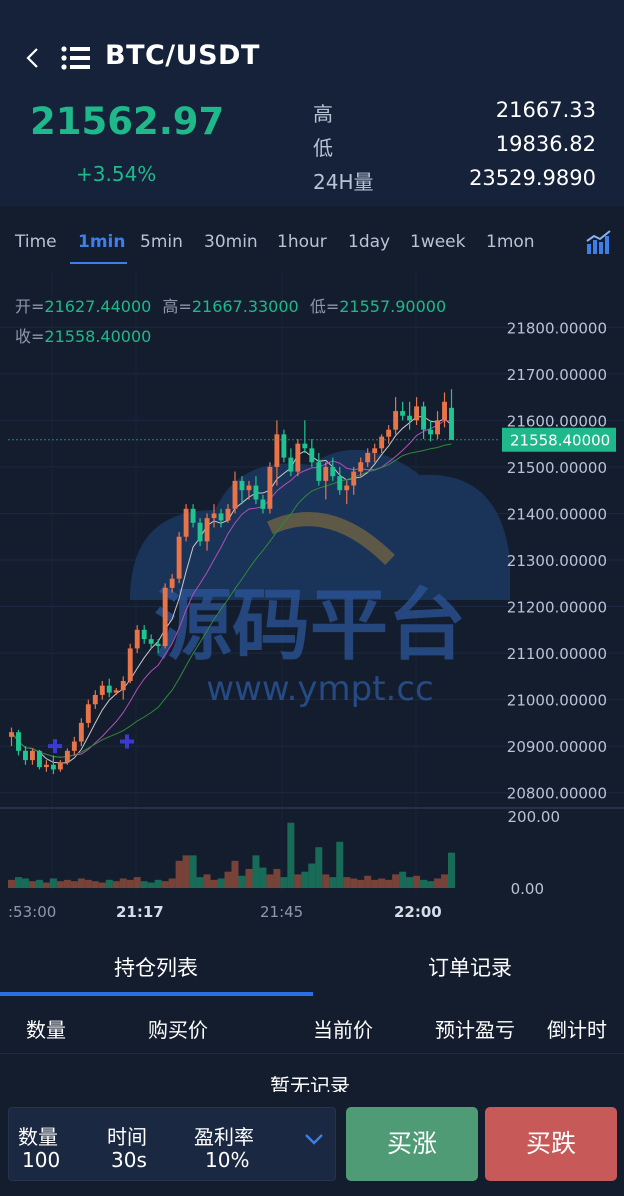  Describe the element at coordinates (510, 242) in the screenshot. I see `tab-1mon: 1mon` at that location.